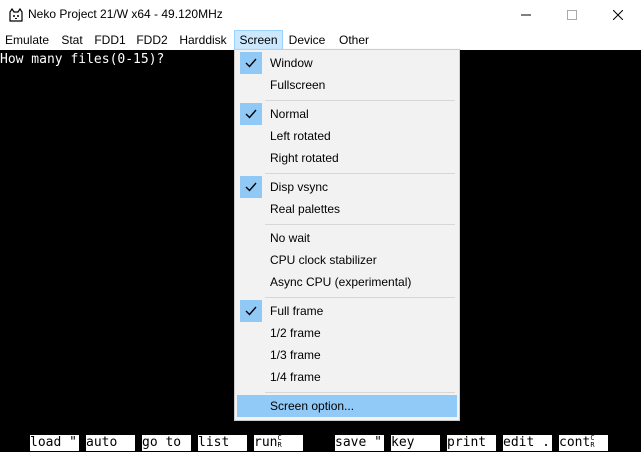 The height and width of the screenshot is (452, 641). I want to click on menu-item-third-frame: 1/3 frame, so click(347, 355).